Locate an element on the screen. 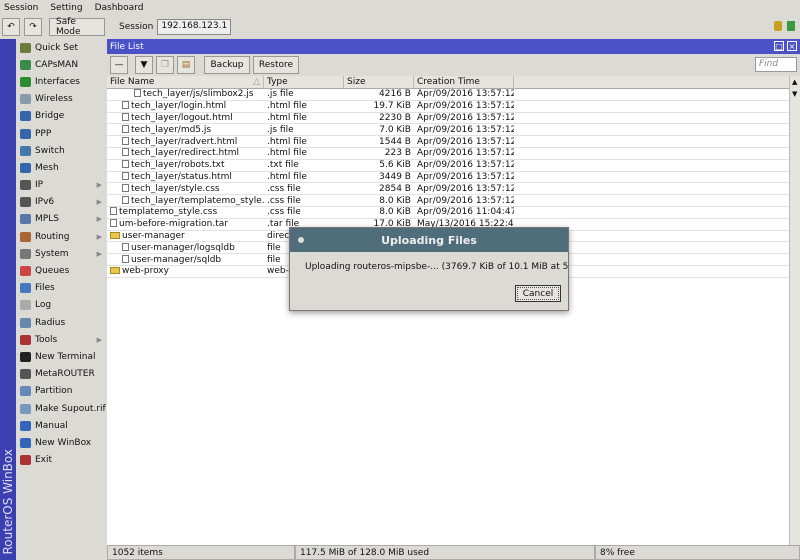  sidebar-item-label: New Terminal is located at coordinates (65, 356).